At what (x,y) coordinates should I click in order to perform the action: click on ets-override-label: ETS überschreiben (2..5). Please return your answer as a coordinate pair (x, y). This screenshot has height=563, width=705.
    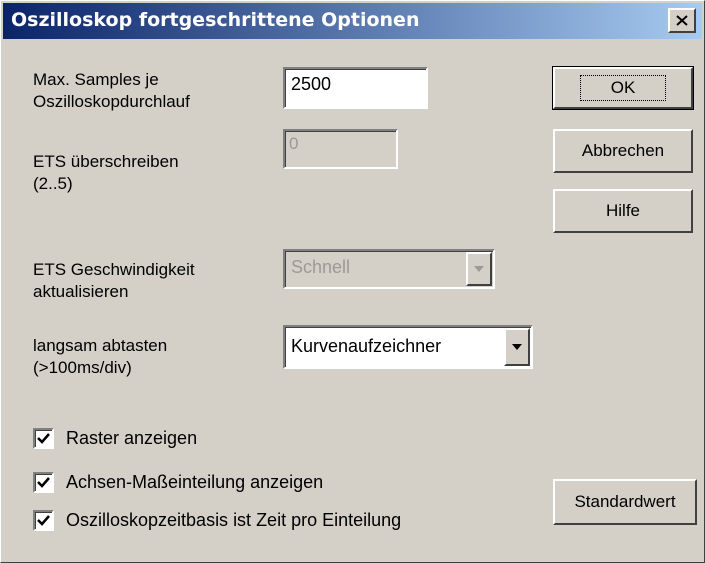
    Looking at the image, I should click on (106, 172).